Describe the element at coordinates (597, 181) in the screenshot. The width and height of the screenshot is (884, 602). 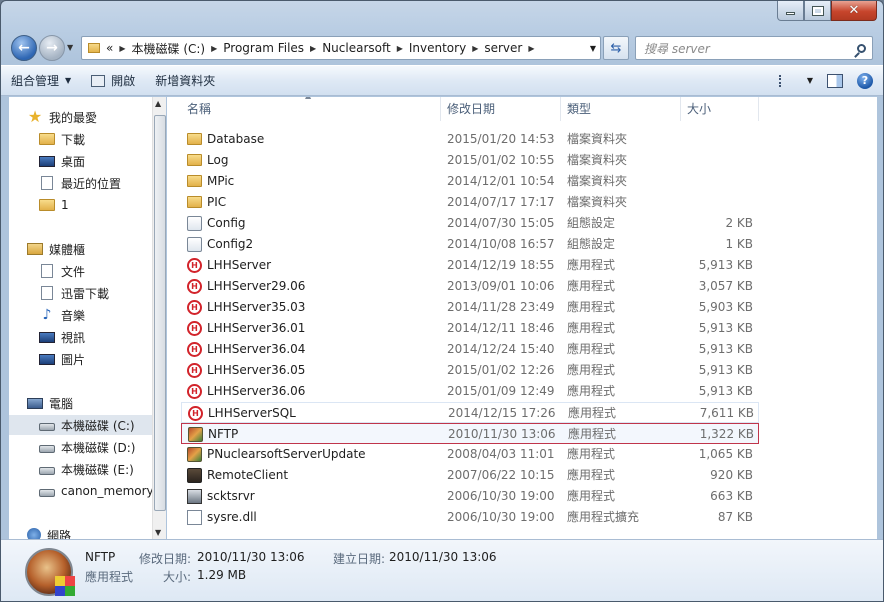
I see `file-type: 檔案資料夾` at that location.